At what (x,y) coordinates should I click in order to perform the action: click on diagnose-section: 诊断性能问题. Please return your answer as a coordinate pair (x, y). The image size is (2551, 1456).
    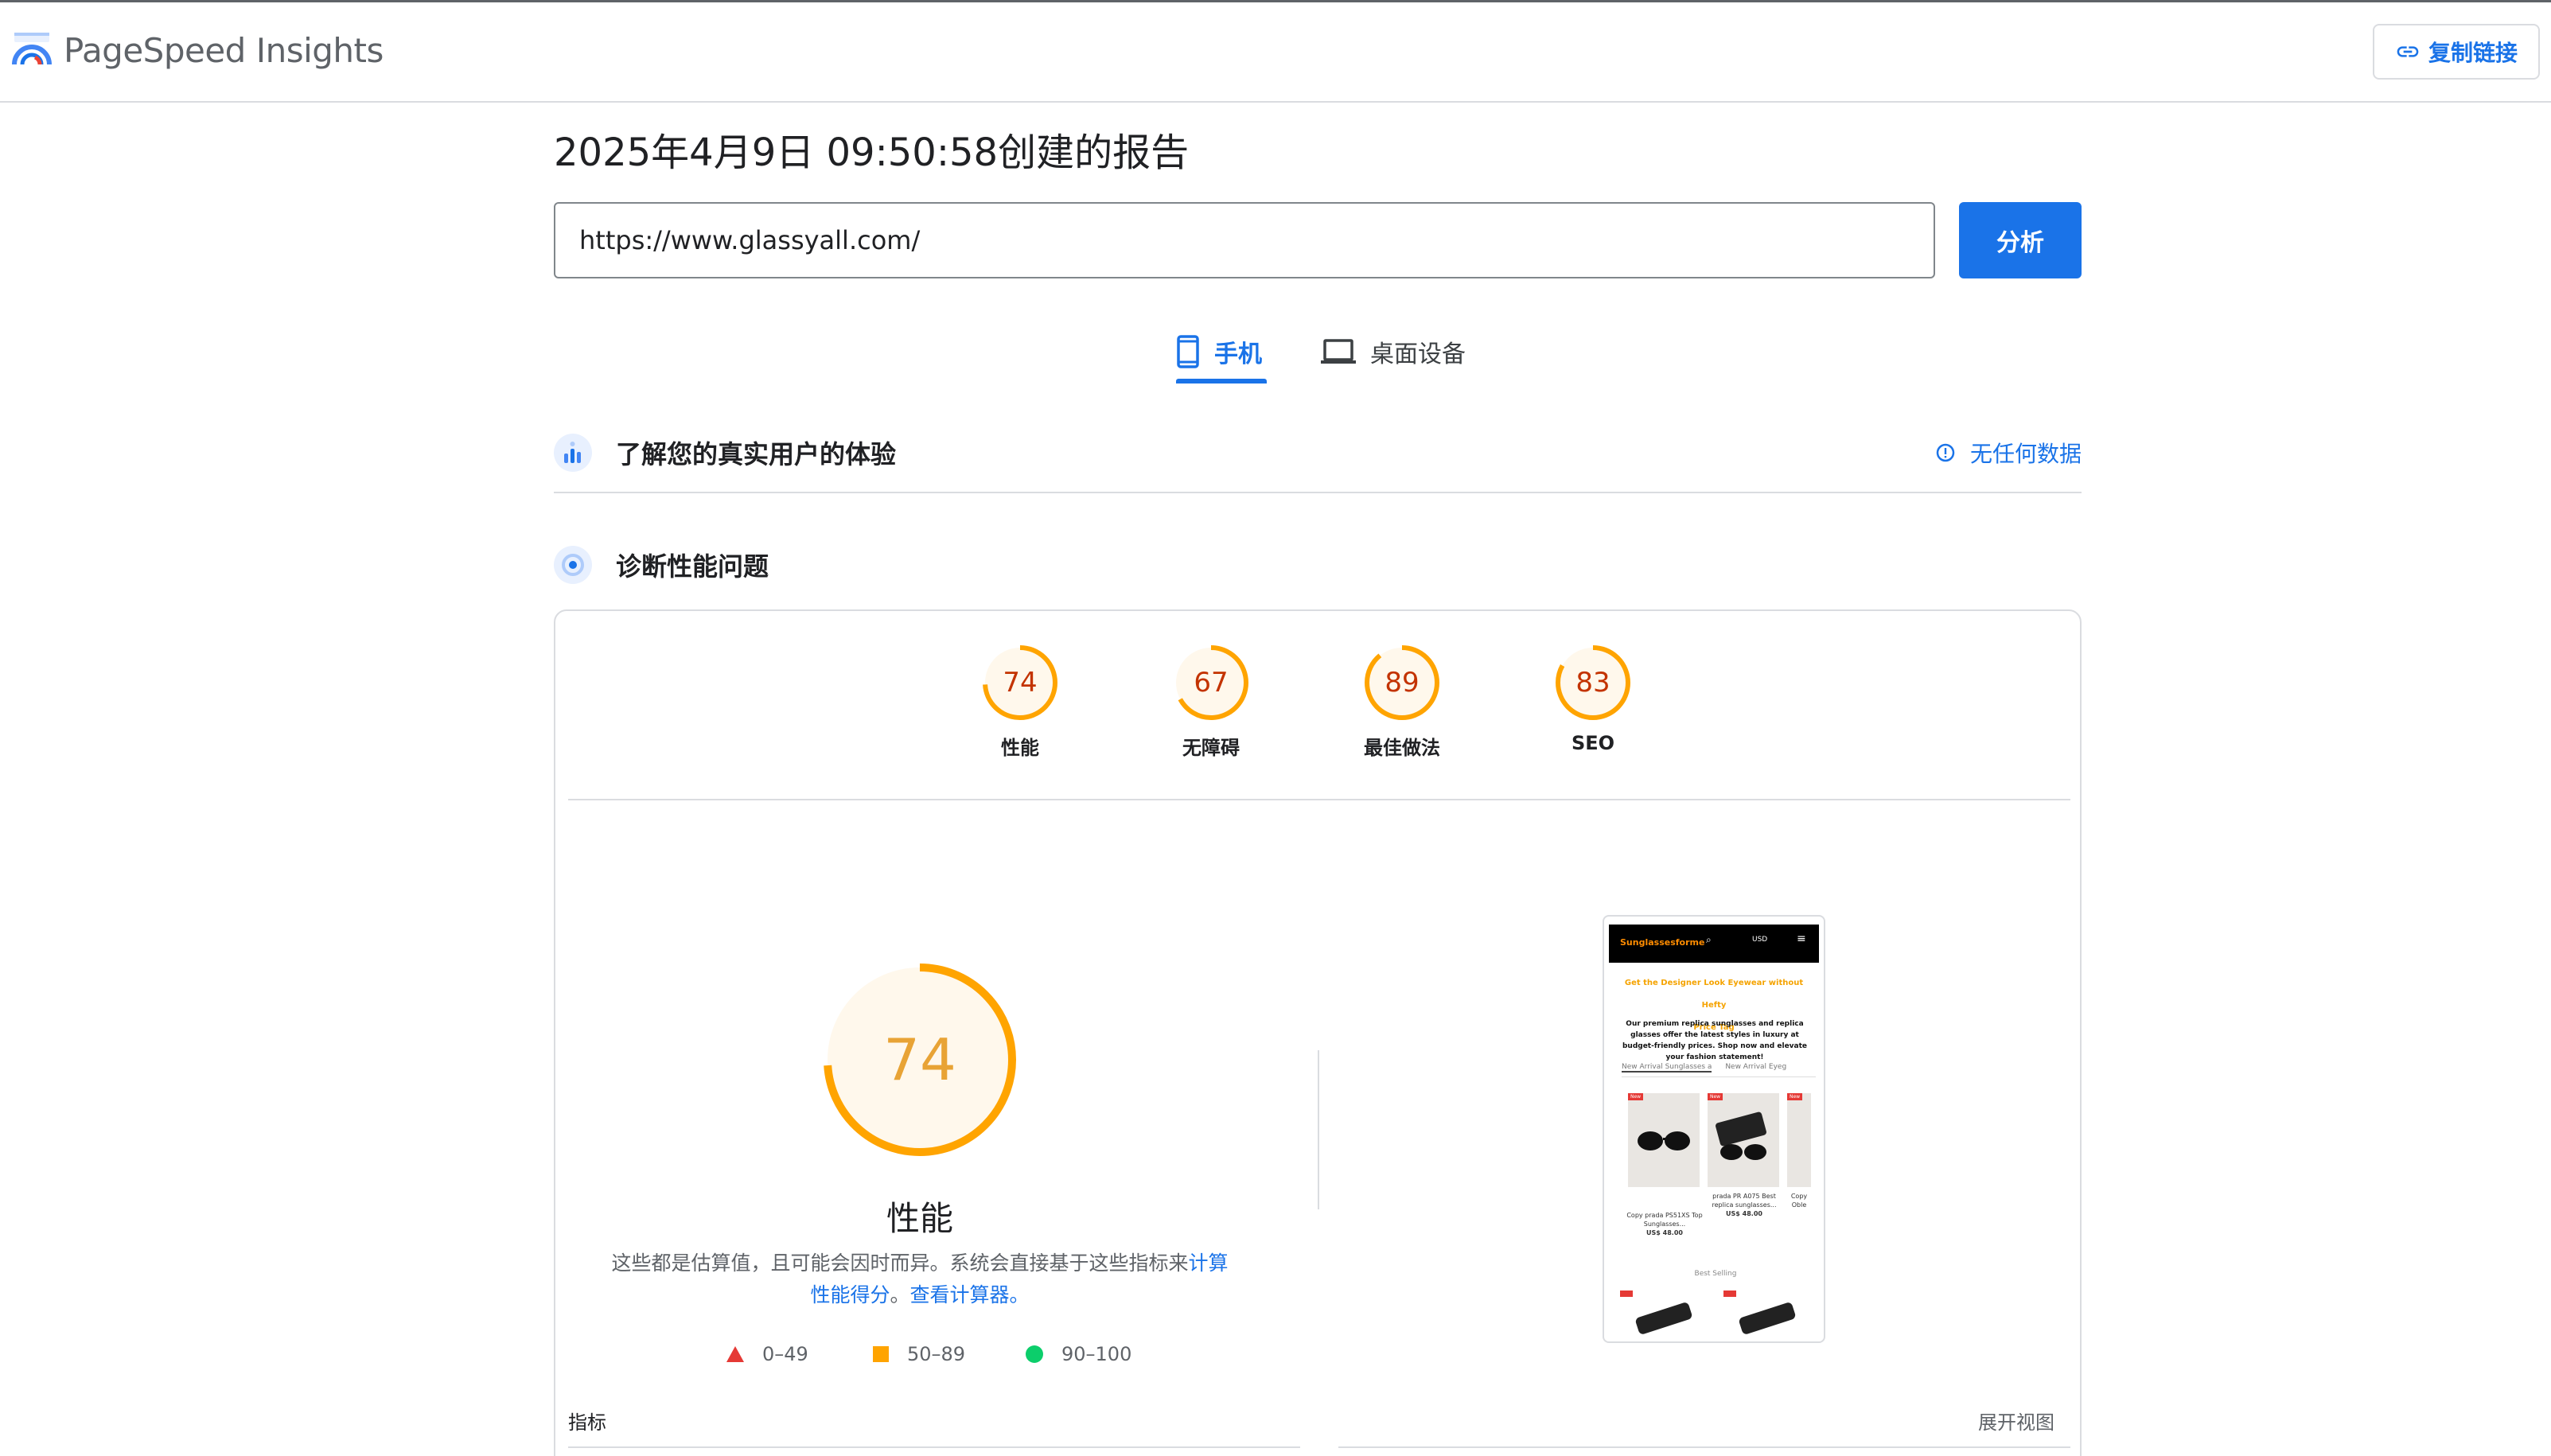
    Looking at the image, I should click on (1318, 565).